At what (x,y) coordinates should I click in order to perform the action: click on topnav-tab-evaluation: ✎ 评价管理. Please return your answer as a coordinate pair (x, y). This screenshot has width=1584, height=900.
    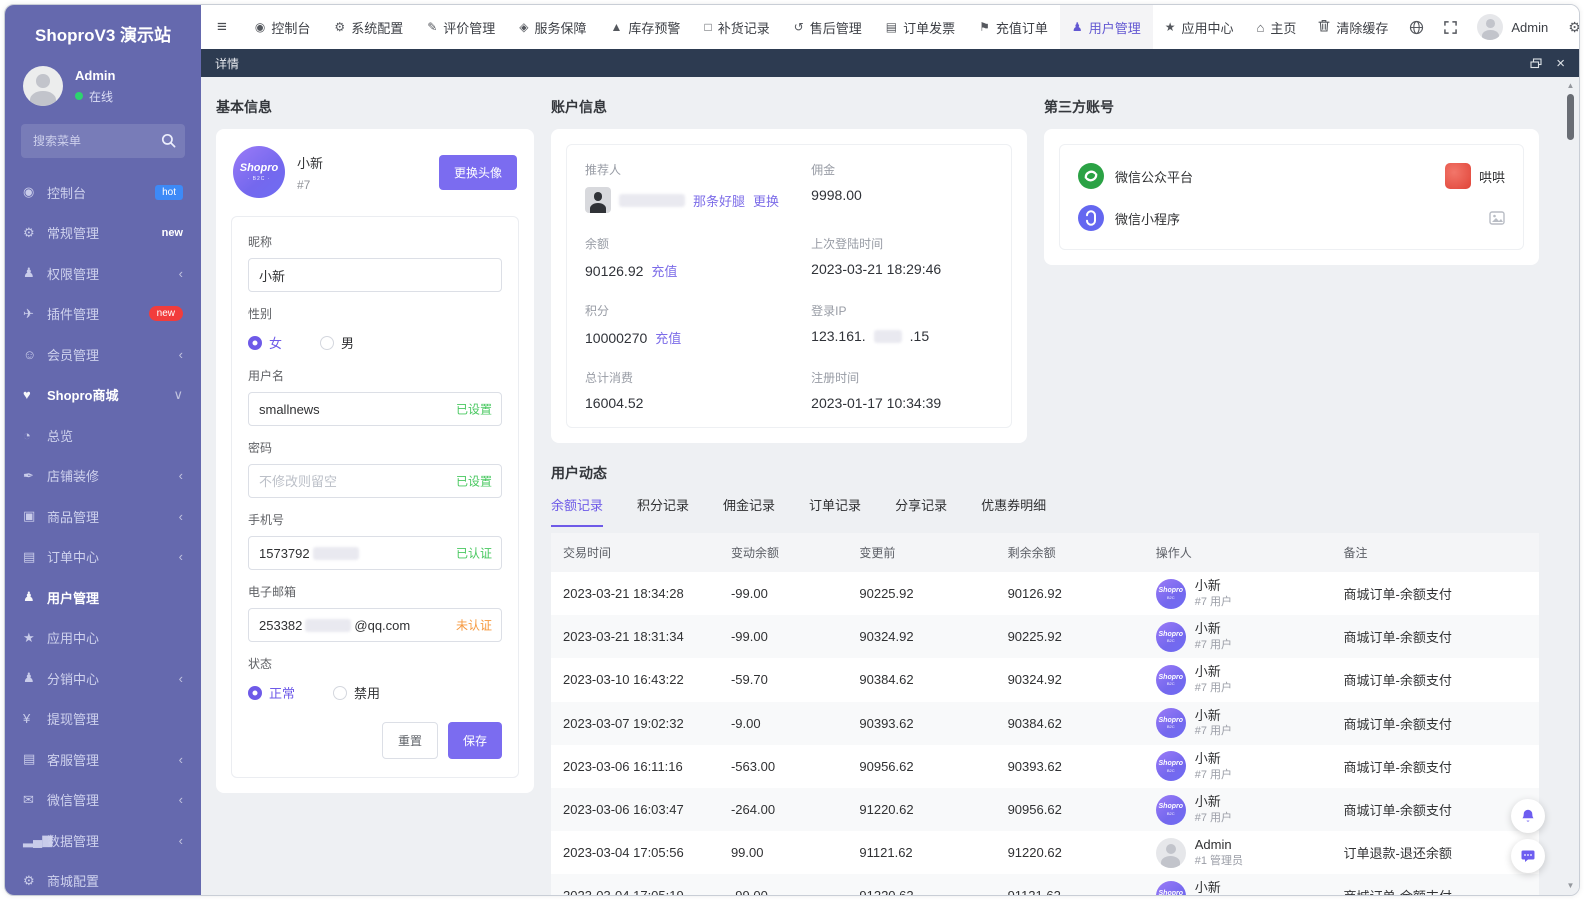
    Looking at the image, I should click on (461, 27).